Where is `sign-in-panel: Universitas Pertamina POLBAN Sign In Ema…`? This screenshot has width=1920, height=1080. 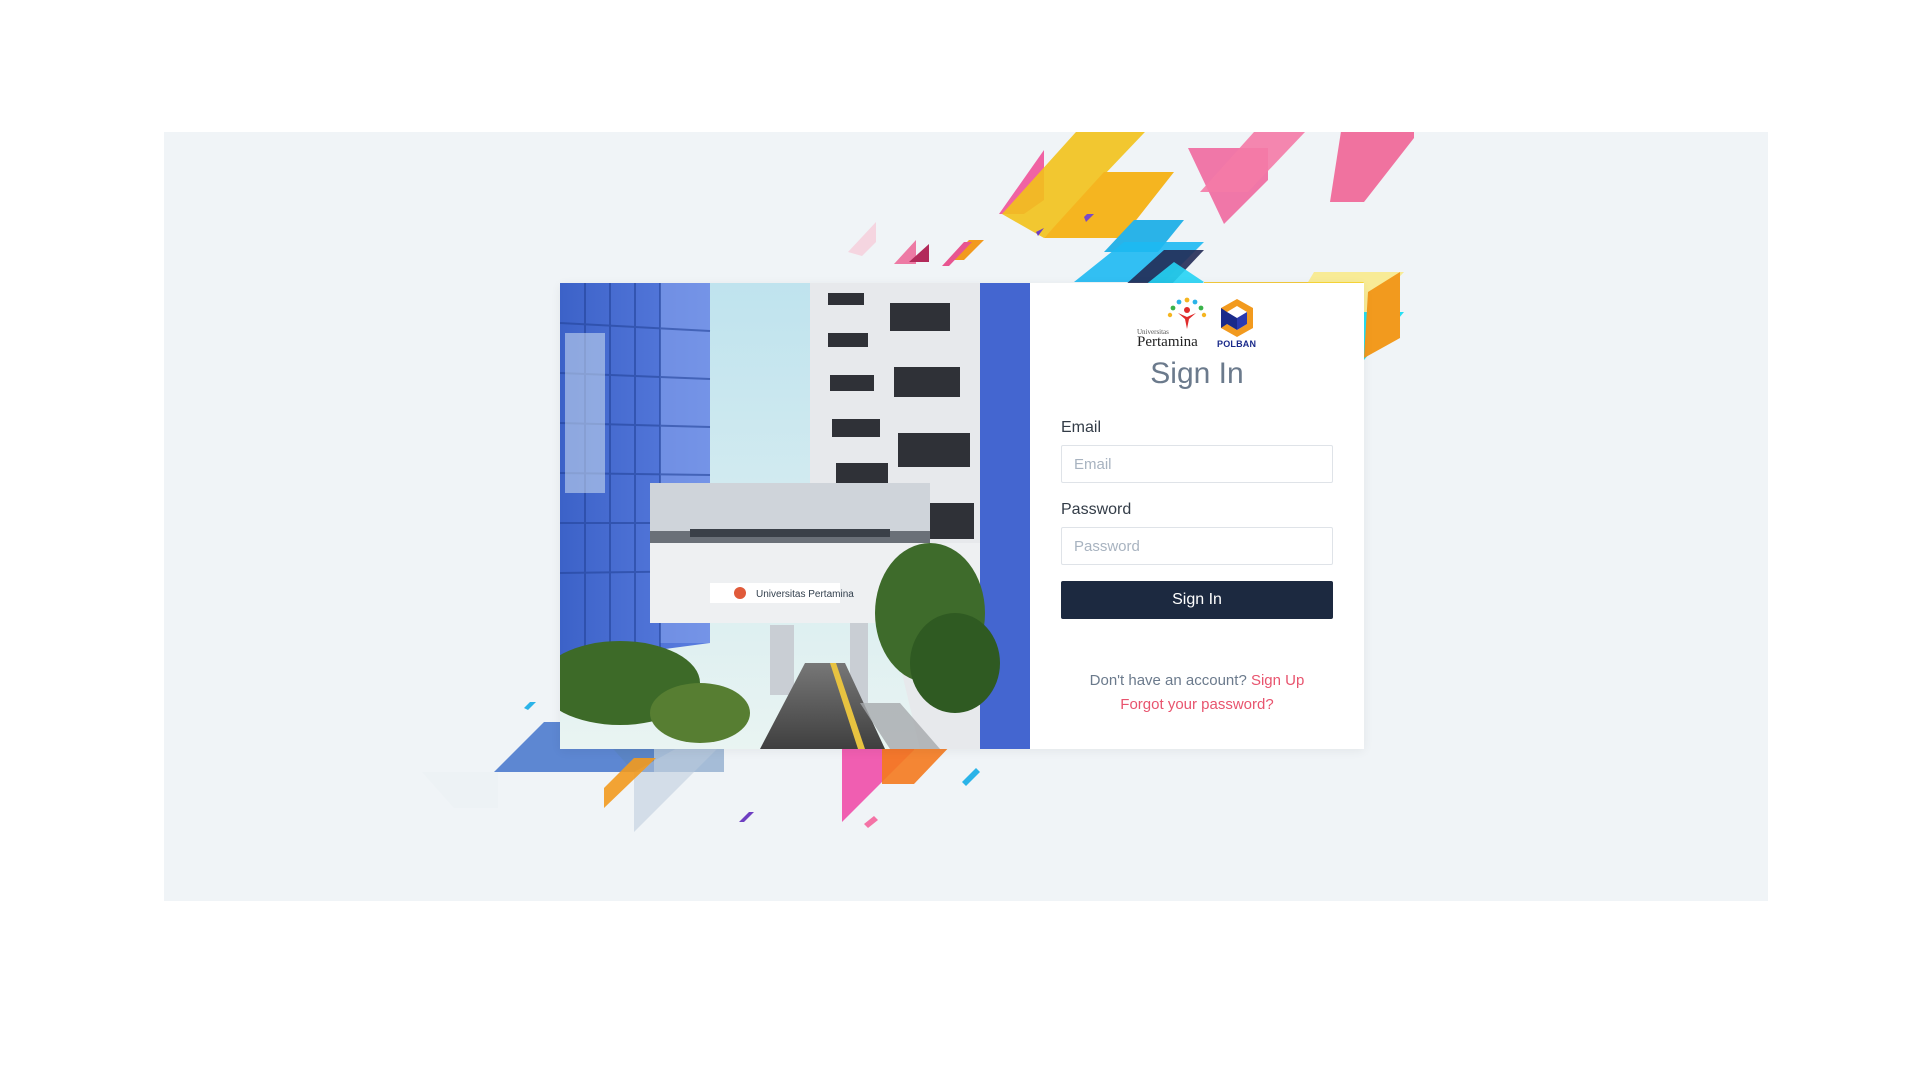
sign-in-panel: Universitas Pertamina POLBAN Sign In Ema… is located at coordinates (1197, 516).